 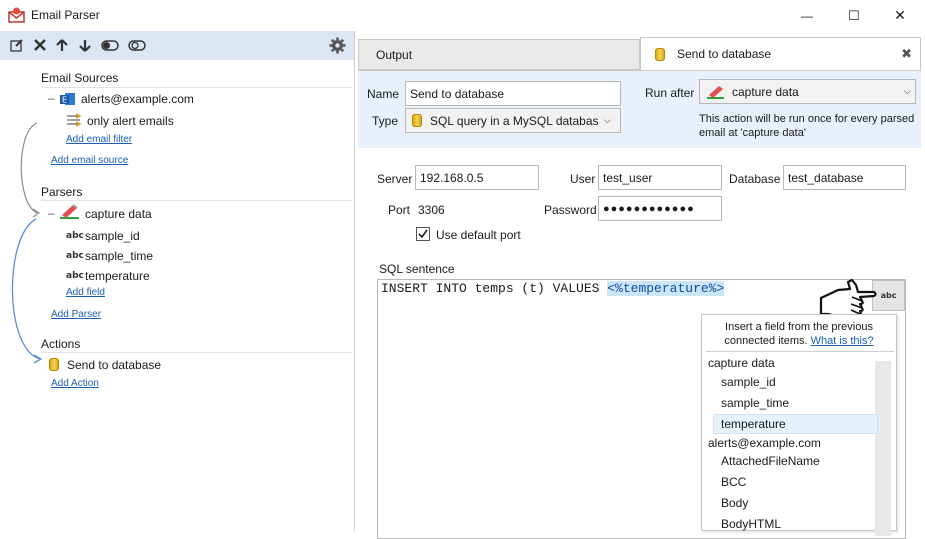 I want to click on check-icon, so click(x=423, y=234).